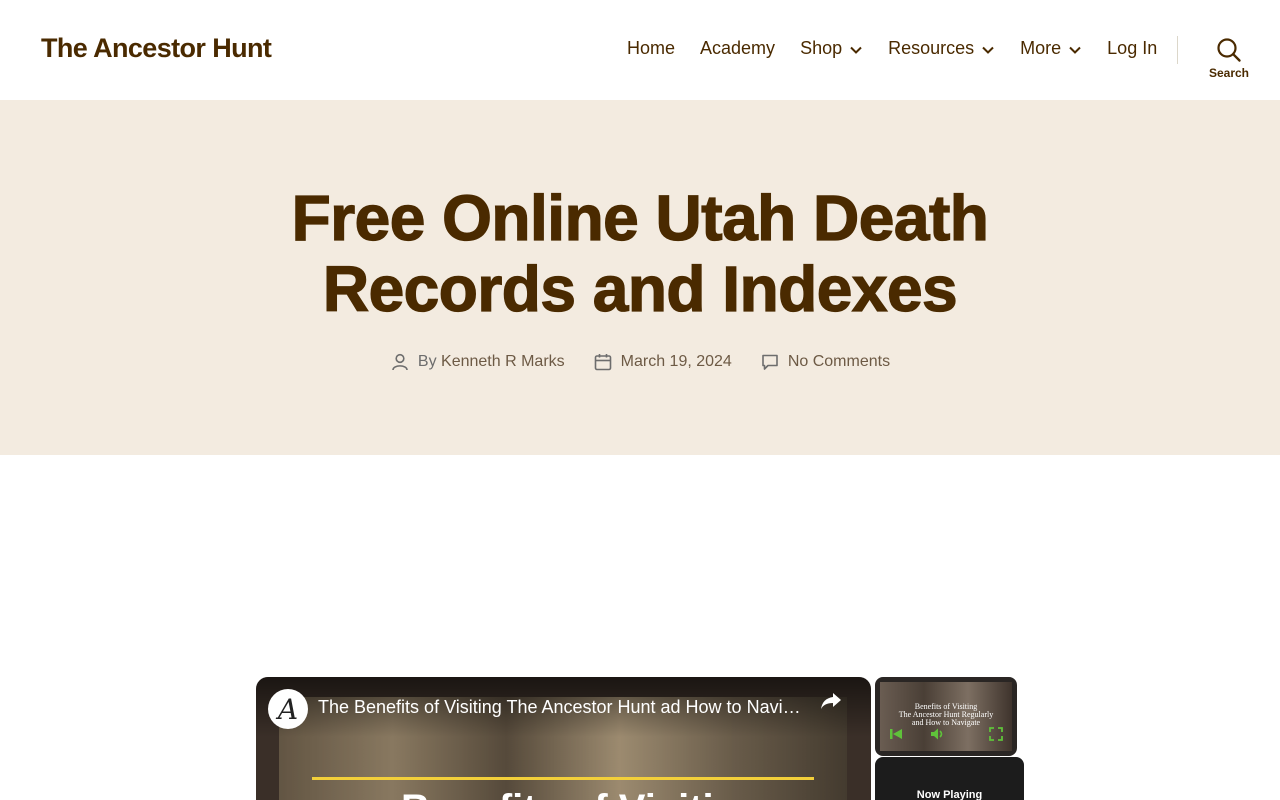 The height and width of the screenshot is (800, 1280). I want to click on nav-item-label: Home, so click(651, 48).